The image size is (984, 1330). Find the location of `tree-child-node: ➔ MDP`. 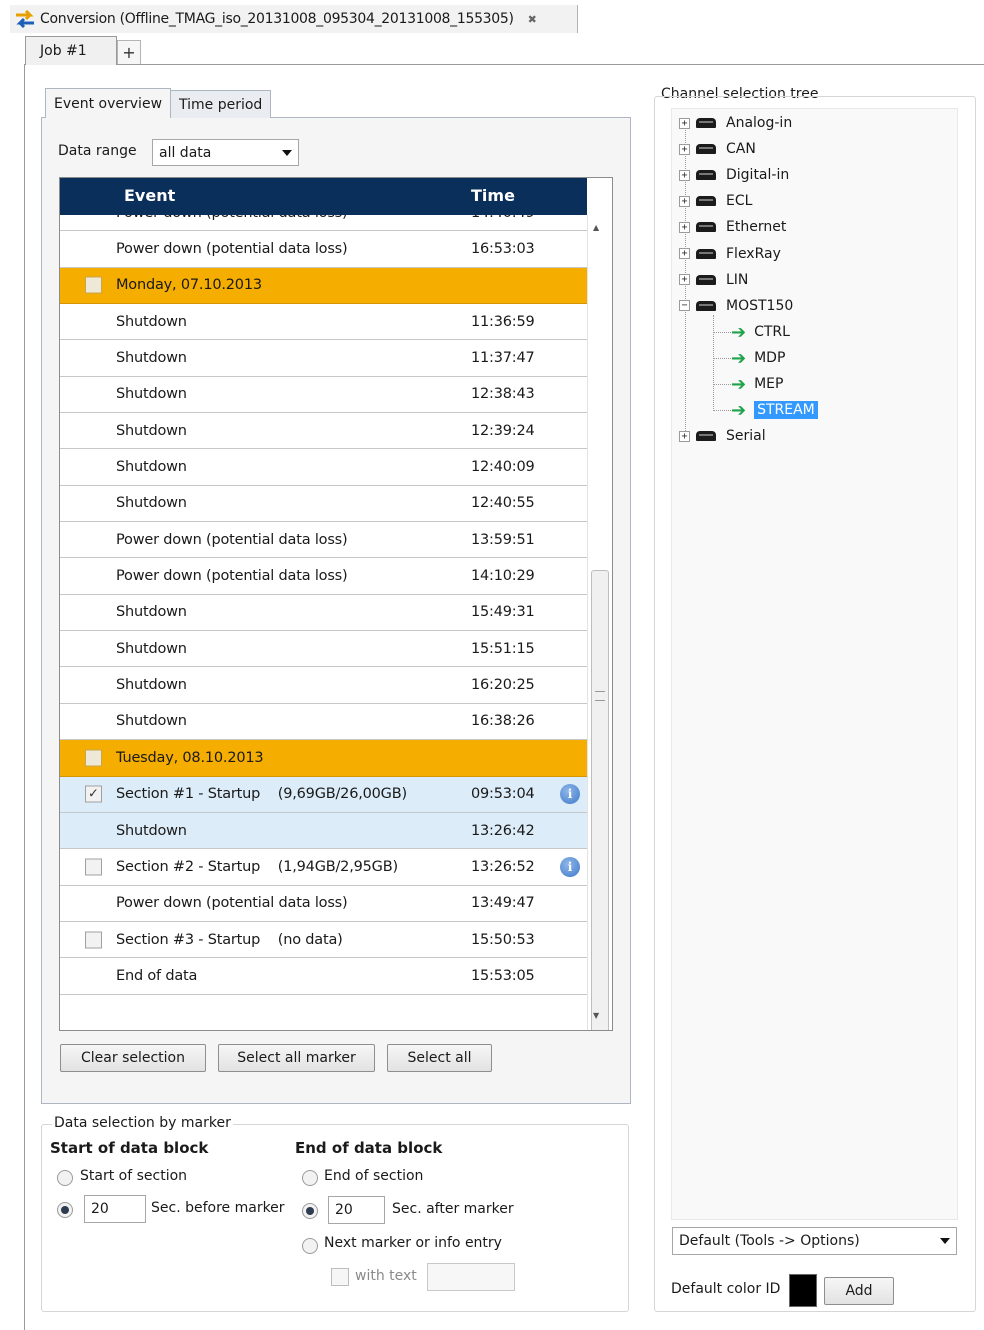

tree-child-node: ➔ MDP is located at coordinates (758, 358).